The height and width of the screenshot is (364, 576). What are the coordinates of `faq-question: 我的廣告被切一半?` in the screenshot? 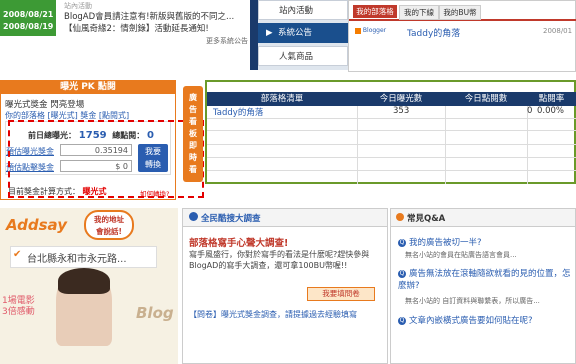 It's located at (445, 243).